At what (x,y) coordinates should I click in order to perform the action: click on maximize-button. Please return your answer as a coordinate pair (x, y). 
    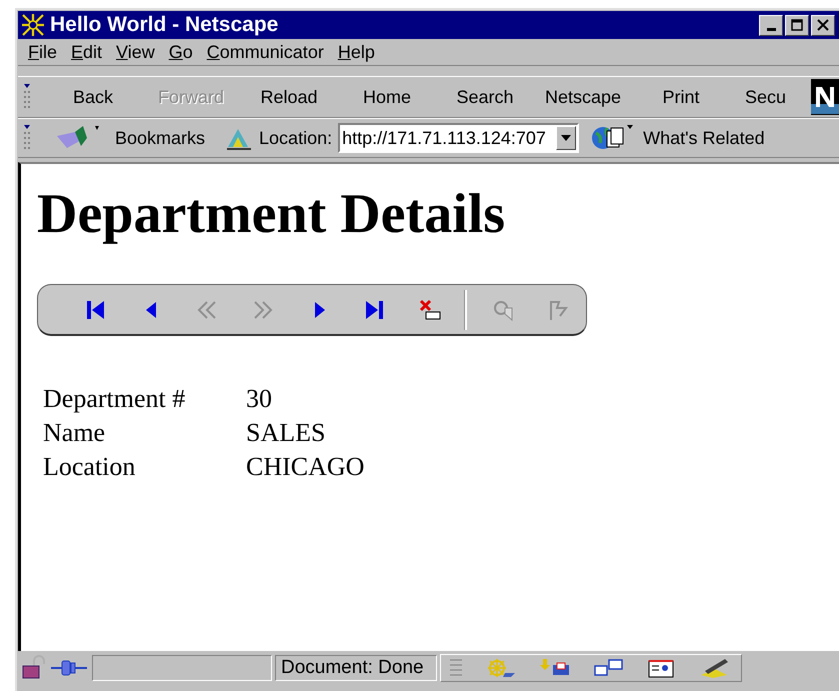
    Looking at the image, I should click on (797, 25).